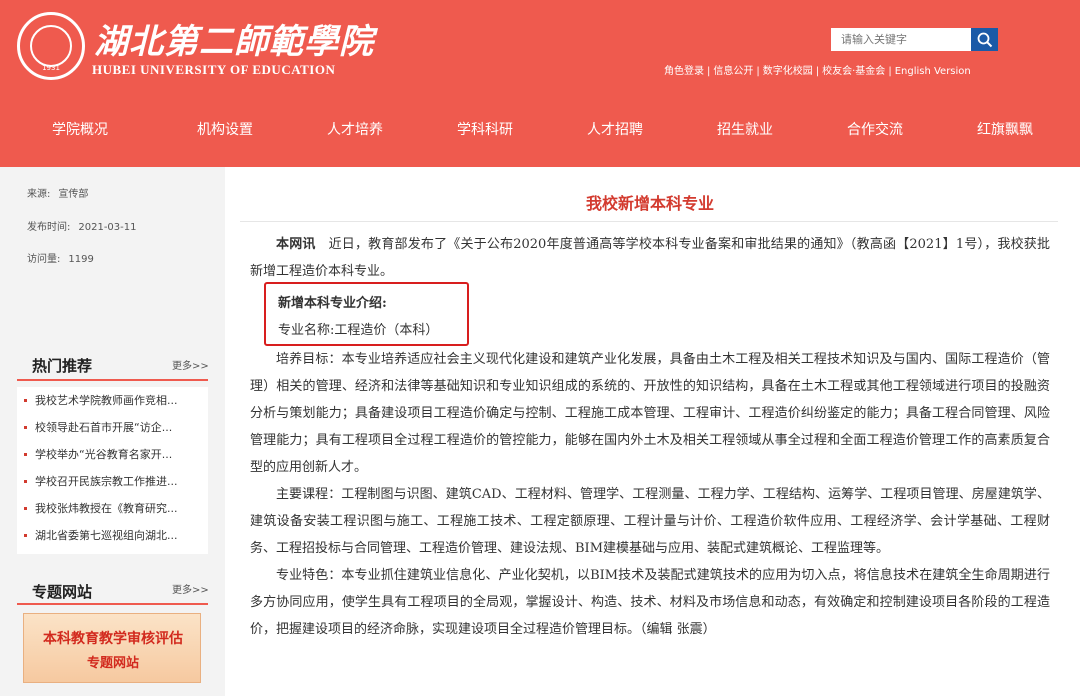 This screenshot has width=1080, height=696. What do you see at coordinates (788, 71) in the screenshot?
I see `link-digital-campus: 数字化校园` at bounding box center [788, 71].